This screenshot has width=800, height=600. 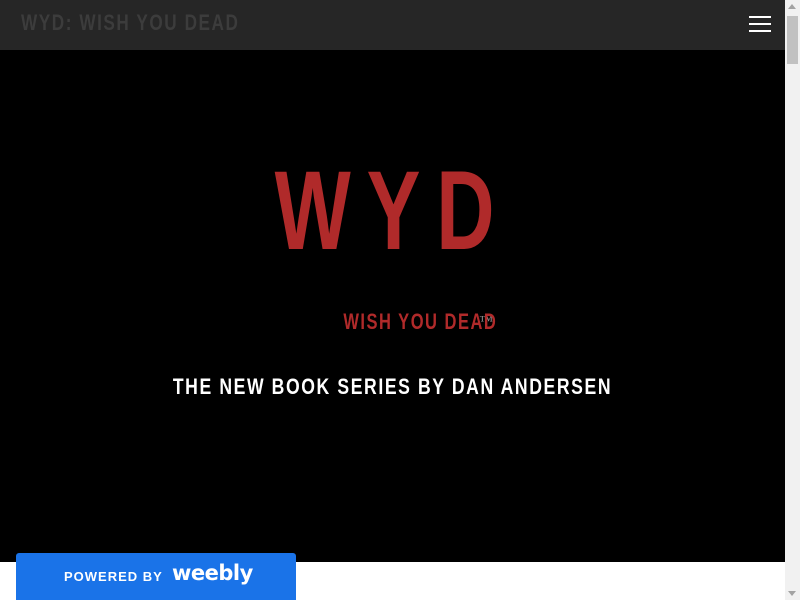 I want to click on powered-by-weebly-badge: POWERED BY weebly, so click(x=156, y=576).